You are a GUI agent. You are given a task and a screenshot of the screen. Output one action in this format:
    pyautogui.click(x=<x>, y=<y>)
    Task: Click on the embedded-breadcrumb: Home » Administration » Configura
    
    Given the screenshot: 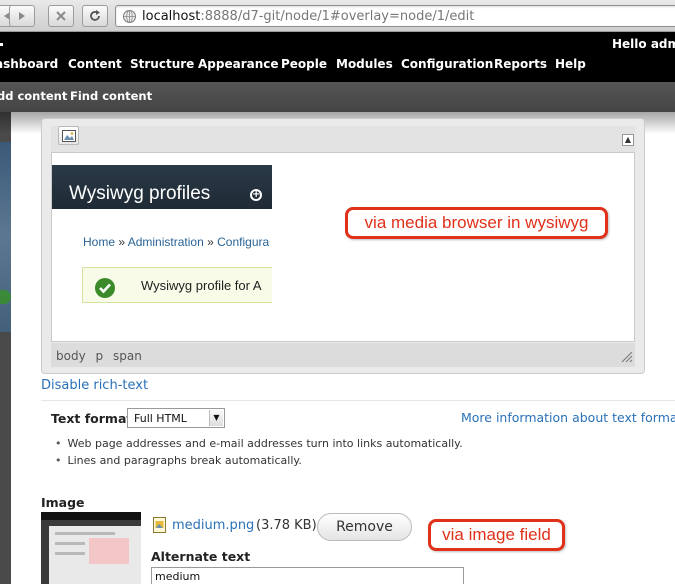 What is the action you would take?
    pyautogui.click(x=176, y=242)
    